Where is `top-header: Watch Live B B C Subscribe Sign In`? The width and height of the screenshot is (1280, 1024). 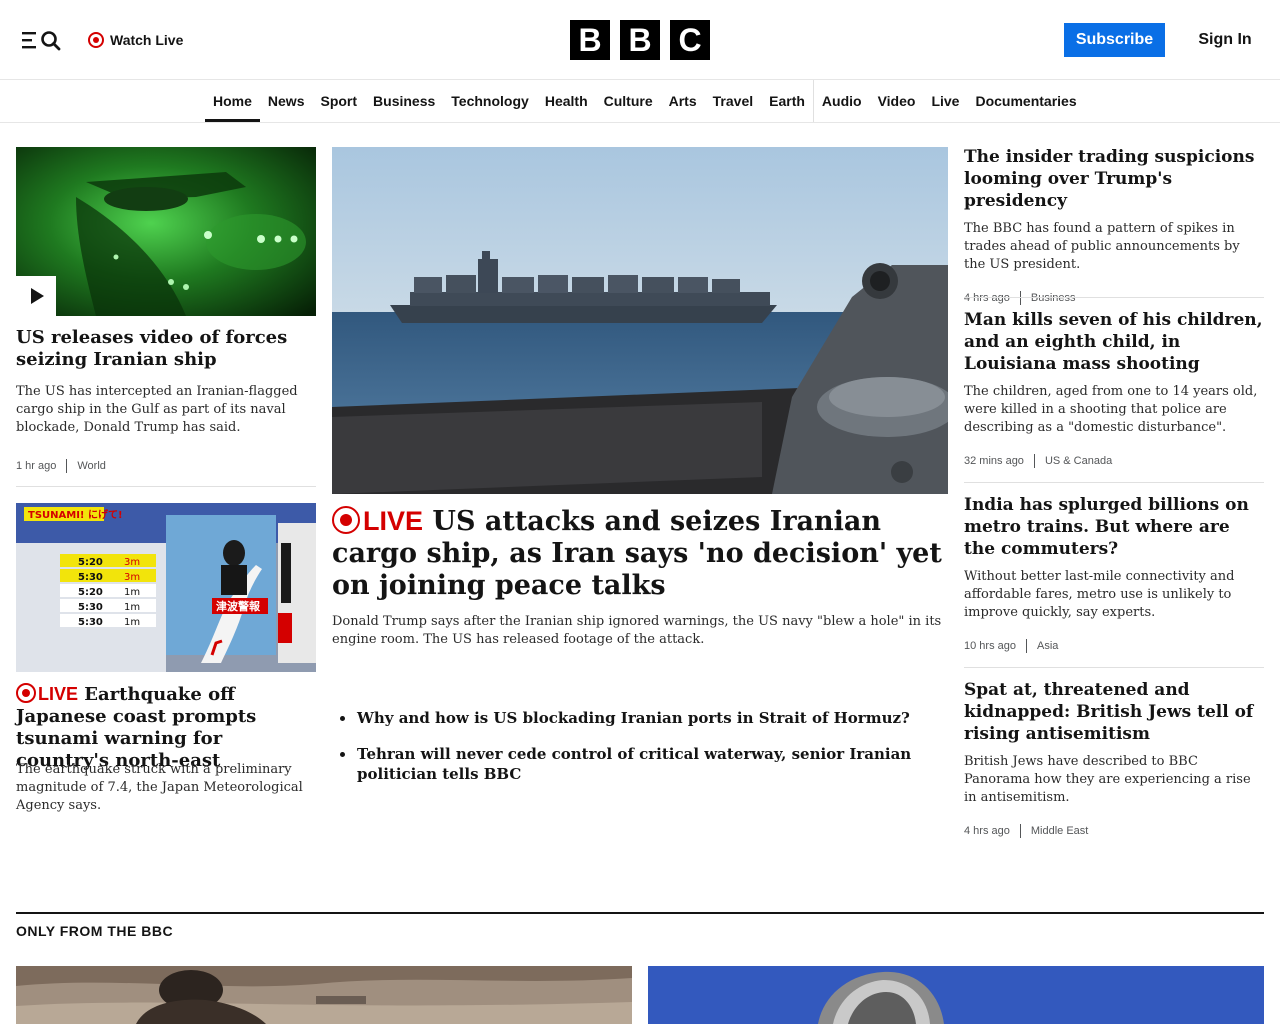 top-header: Watch Live B B C Subscribe Sign In is located at coordinates (640, 40).